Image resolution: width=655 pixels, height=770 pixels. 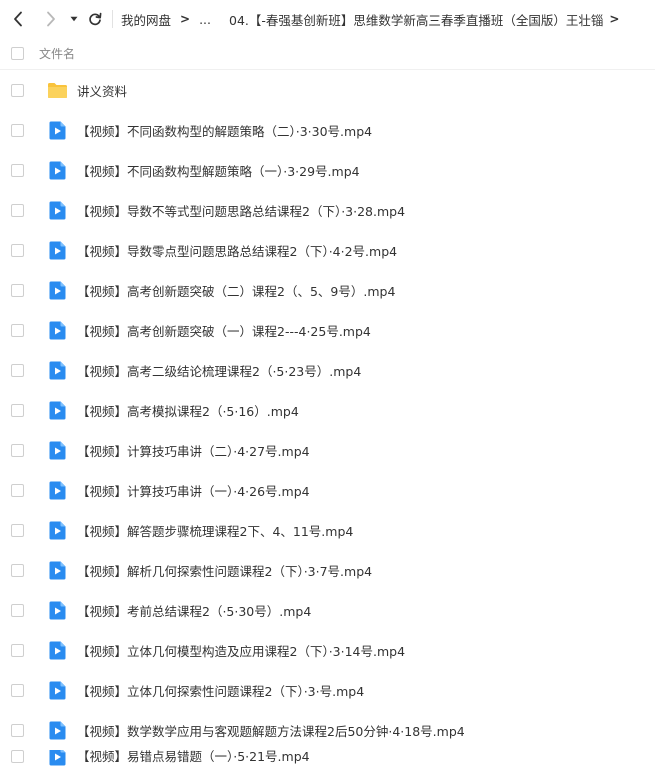 I want to click on file-row: 【视频】考前总结课程2（·5·30号）.mp4, so click(x=327, y=610).